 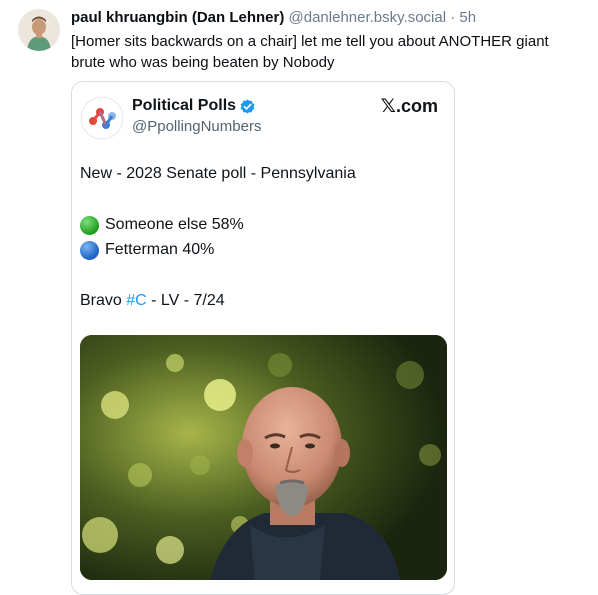 What do you see at coordinates (103, 300) in the screenshot?
I see `pollster-text: Bravo` at bounding box center [103, 300].